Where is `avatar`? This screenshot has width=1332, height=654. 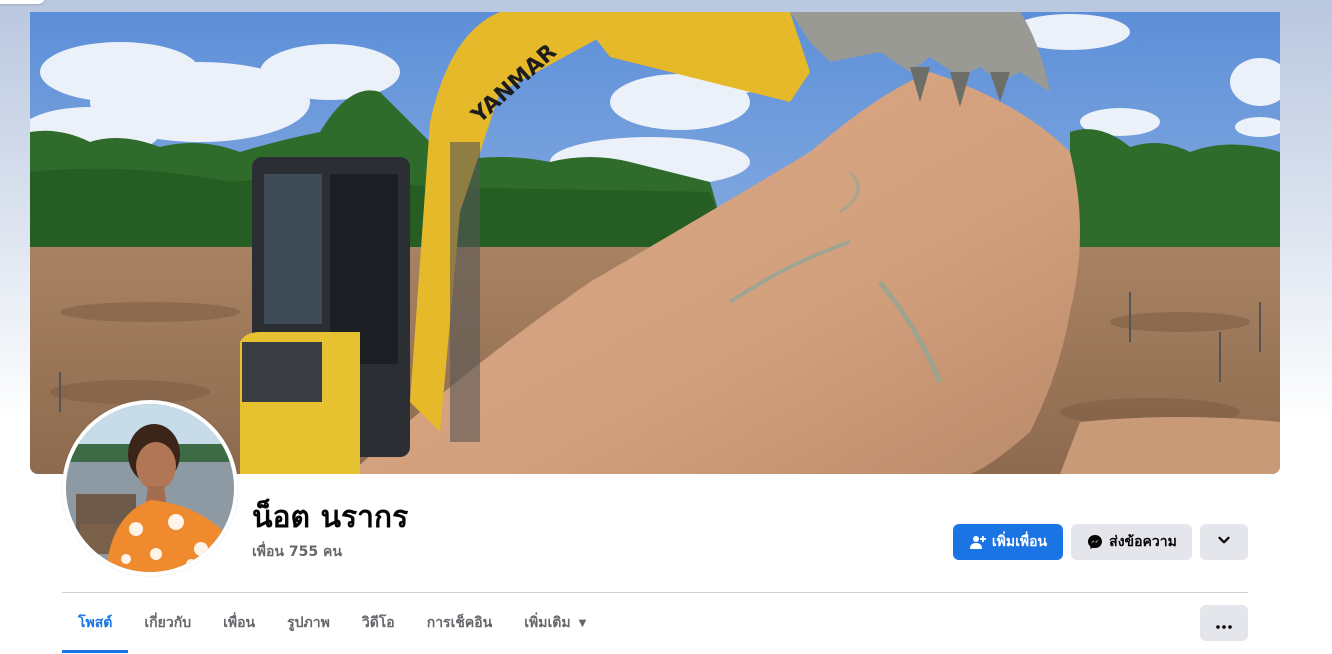
avatar is located at coordinates (150, 488).